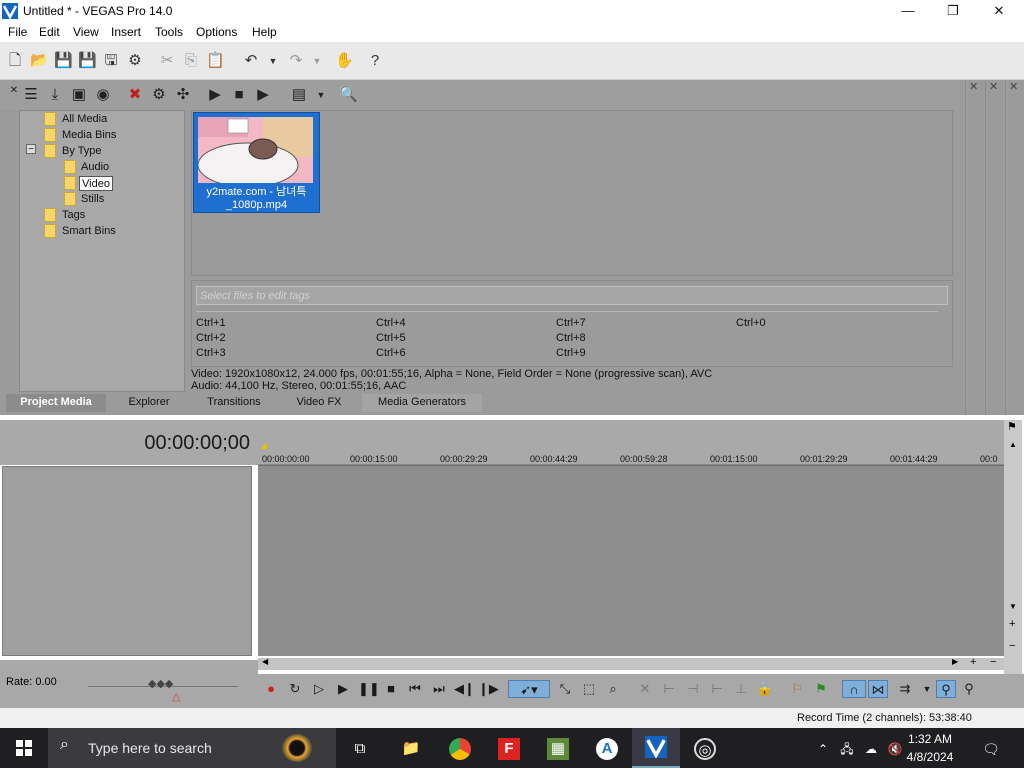 The width and height of the screenshot is (1024, 768). I want to click on file-explorer-icon: 📁, so click(411, 749).